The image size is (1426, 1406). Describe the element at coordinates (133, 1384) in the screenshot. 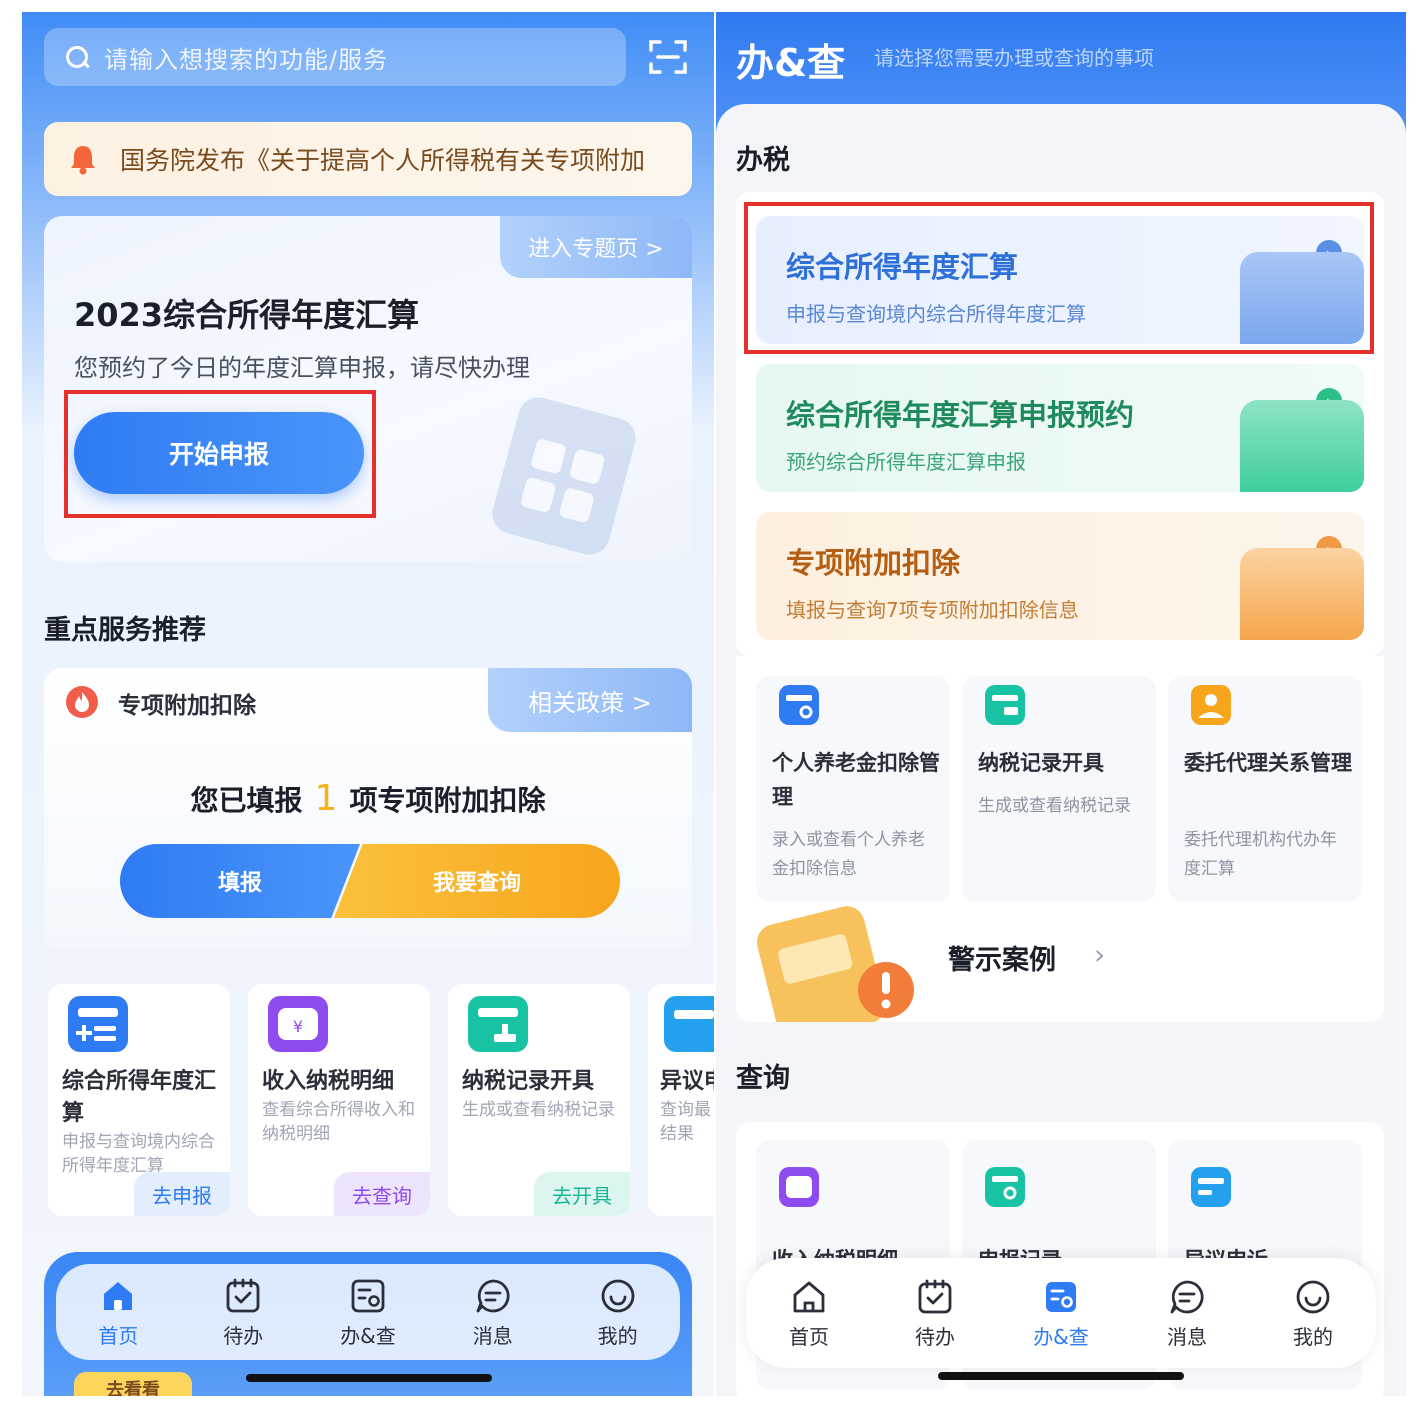

I see `go-see-button: 去看看` at that location.